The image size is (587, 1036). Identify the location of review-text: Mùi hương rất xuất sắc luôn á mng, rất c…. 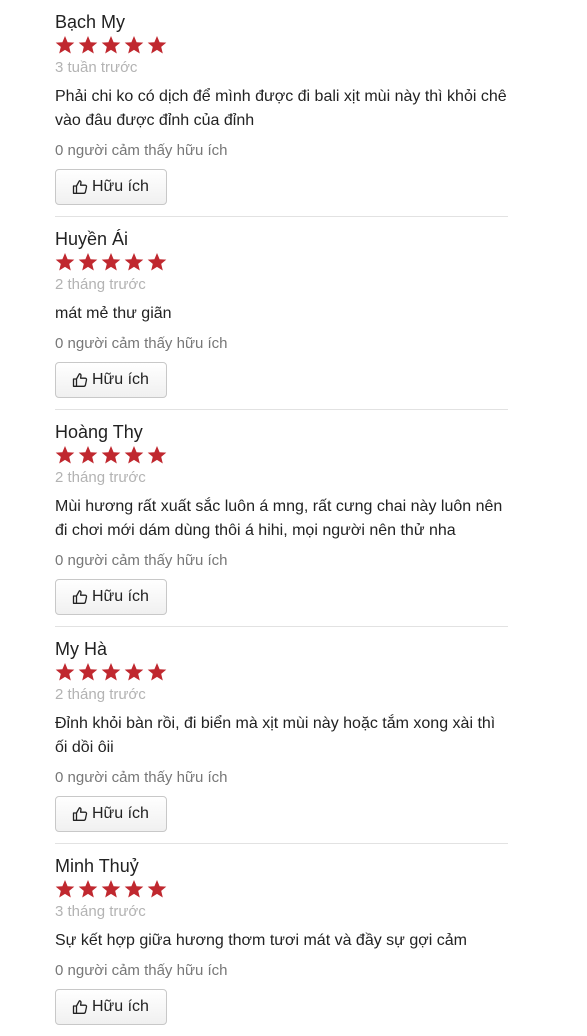
(279, 518).